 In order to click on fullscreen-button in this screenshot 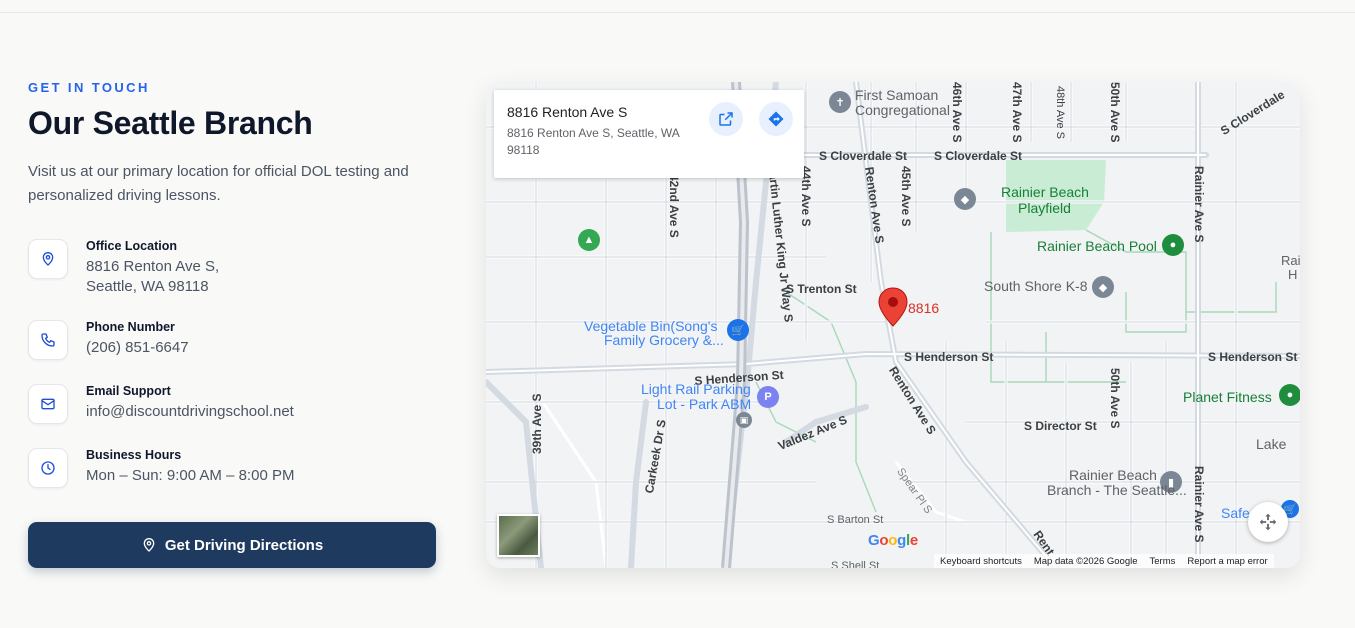, I will do `click(1268, 522)`.